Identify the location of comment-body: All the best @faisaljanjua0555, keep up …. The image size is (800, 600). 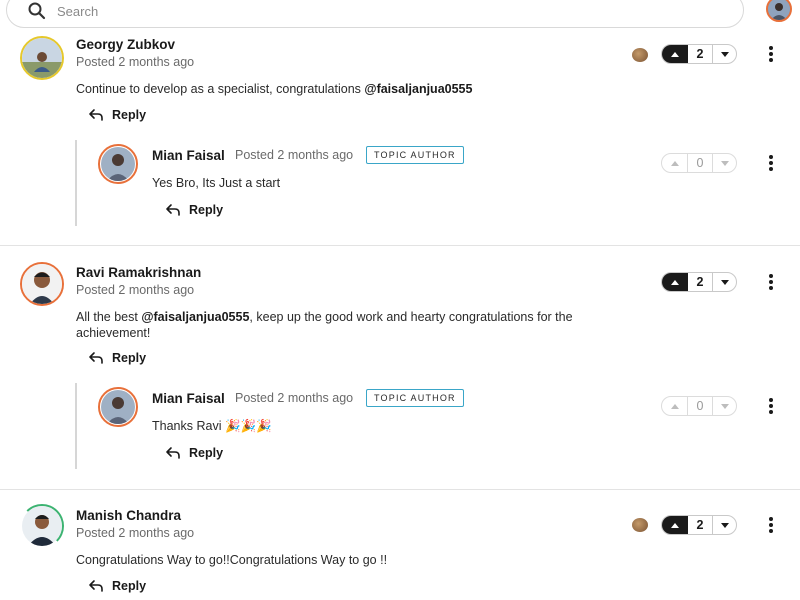
(346, 325).